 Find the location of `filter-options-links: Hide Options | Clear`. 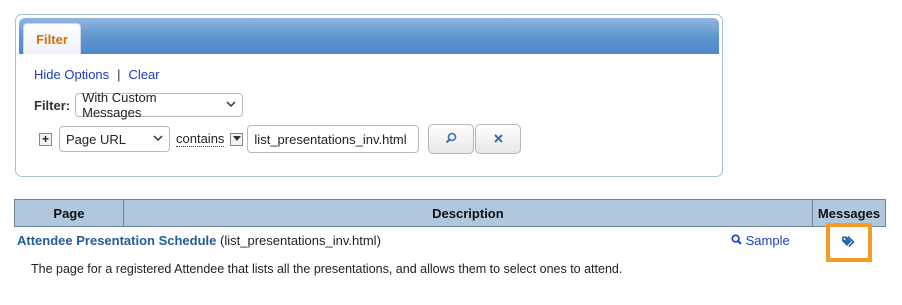

filter-options-links: Hide Options | Clear is located at coordinates (97, 74).